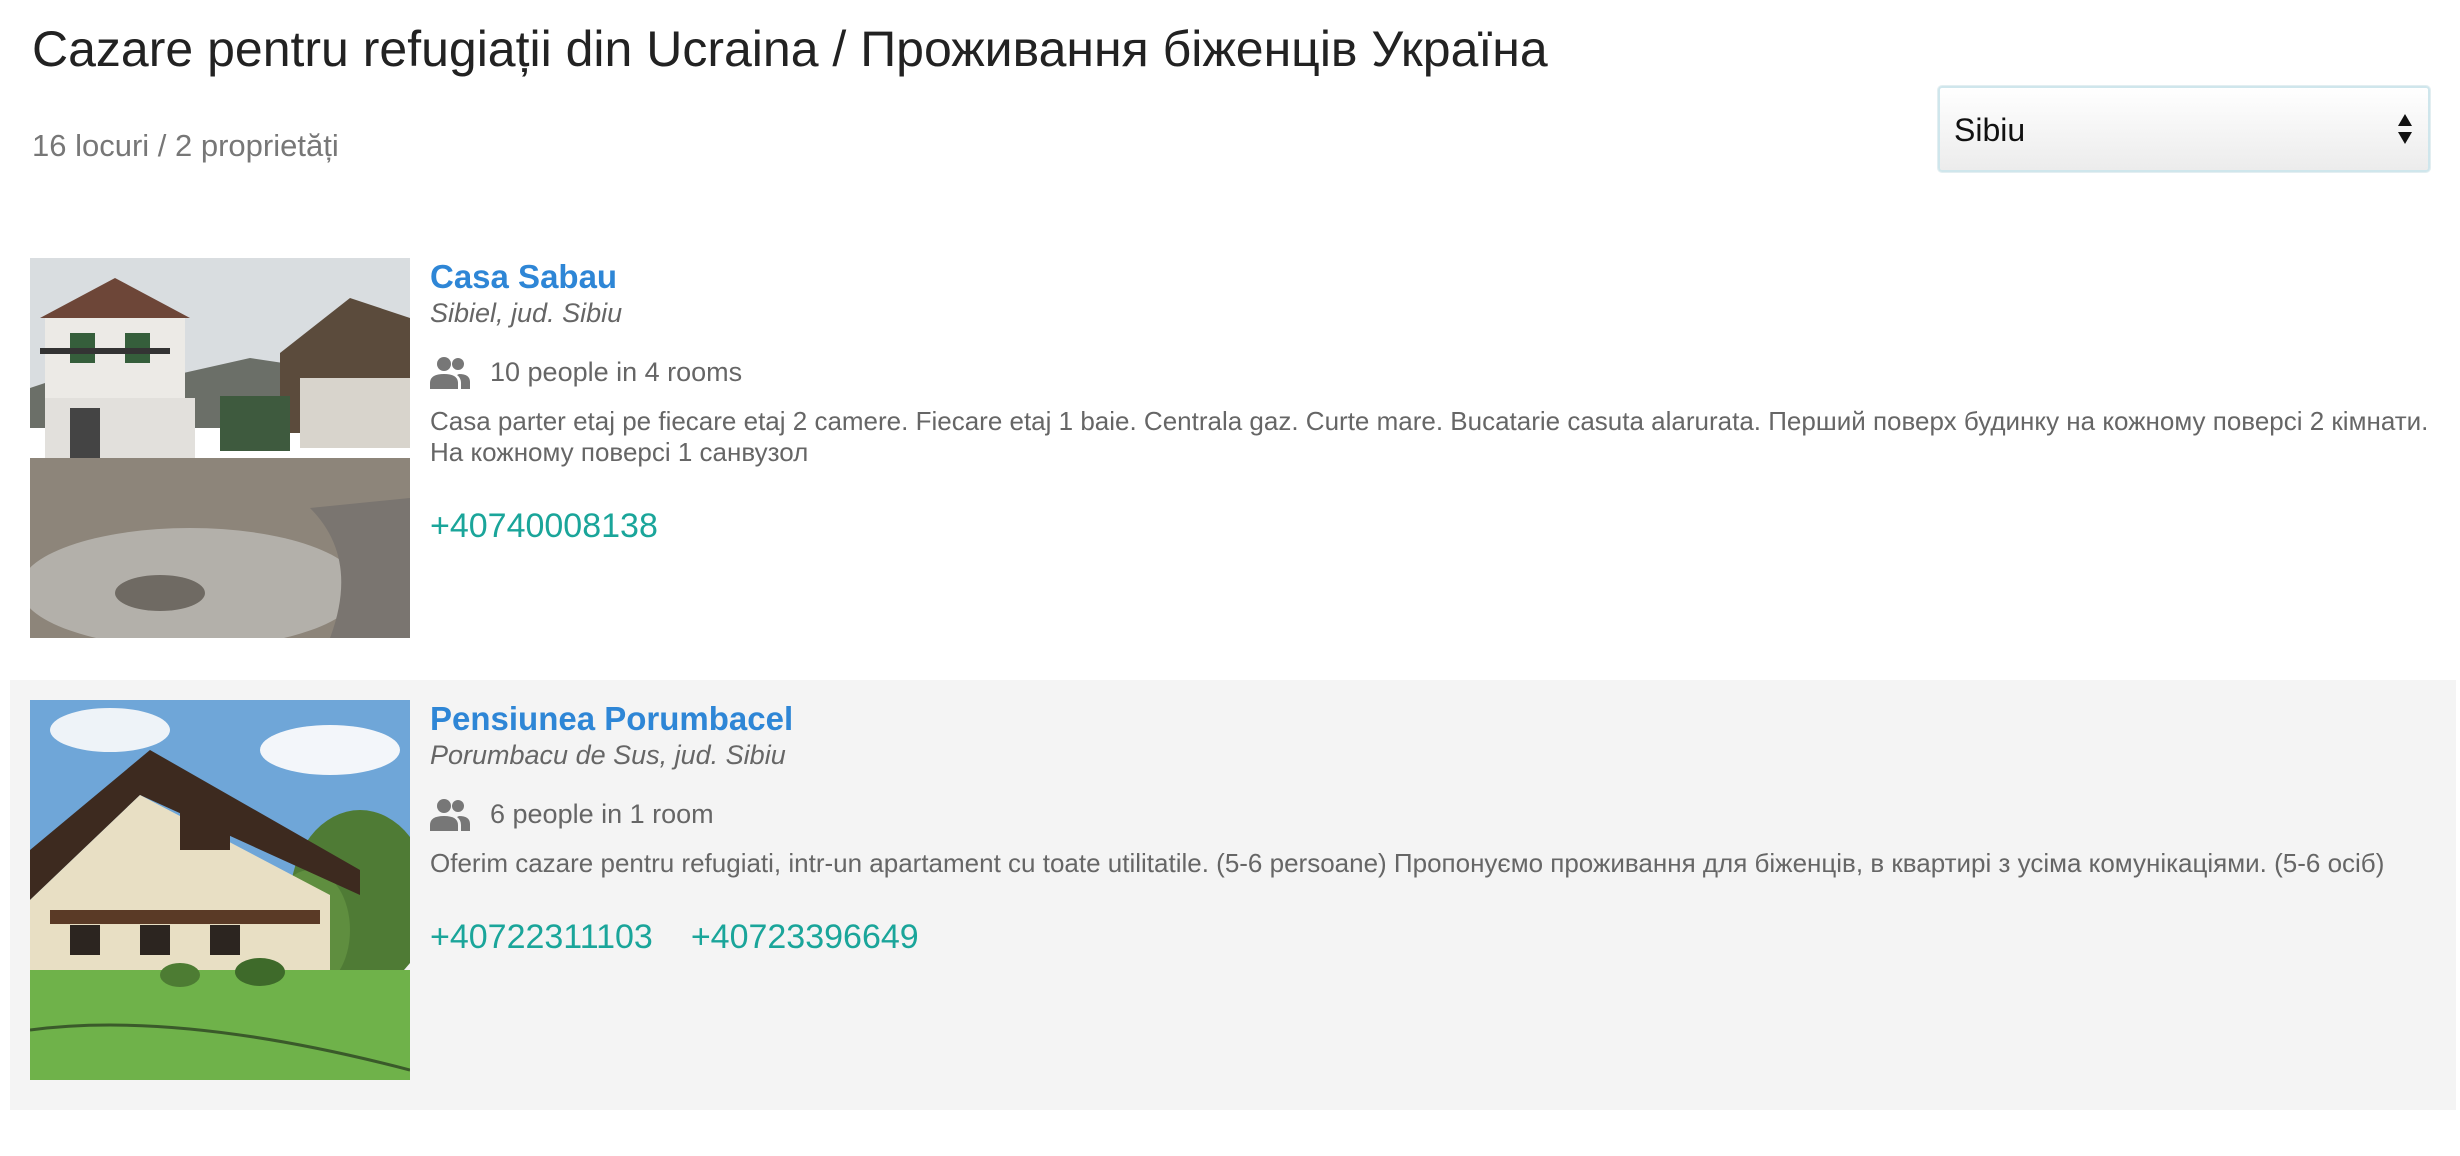  What do you see at coordinates (523, 277) in the screenshot?
I see `property-name-link: Casa Sabau` at bounding box center [523, 277].